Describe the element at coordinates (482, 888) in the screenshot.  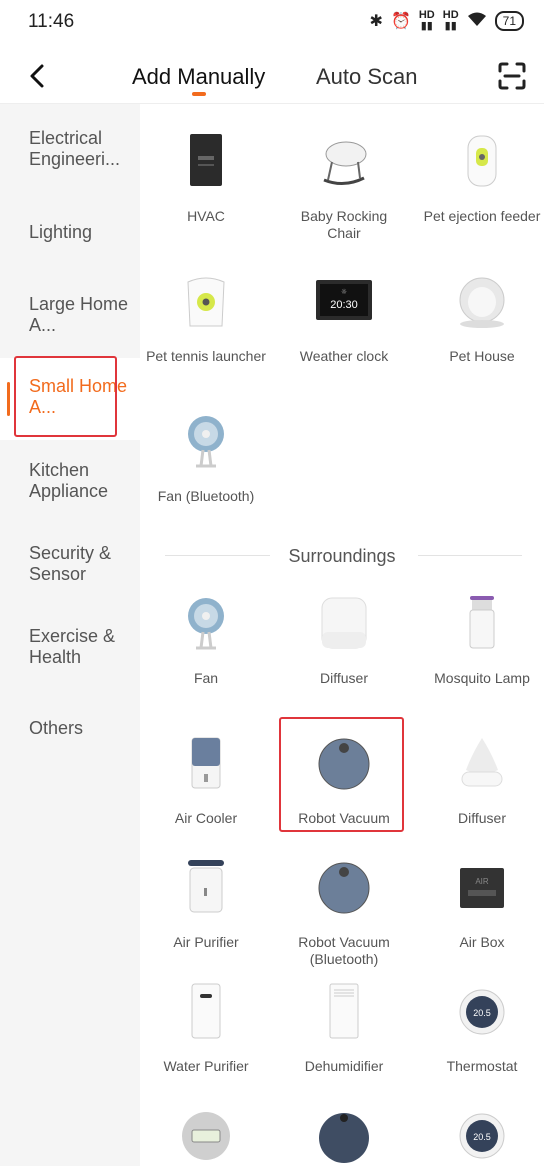
I see `air-box-icon: AIR` at that location.